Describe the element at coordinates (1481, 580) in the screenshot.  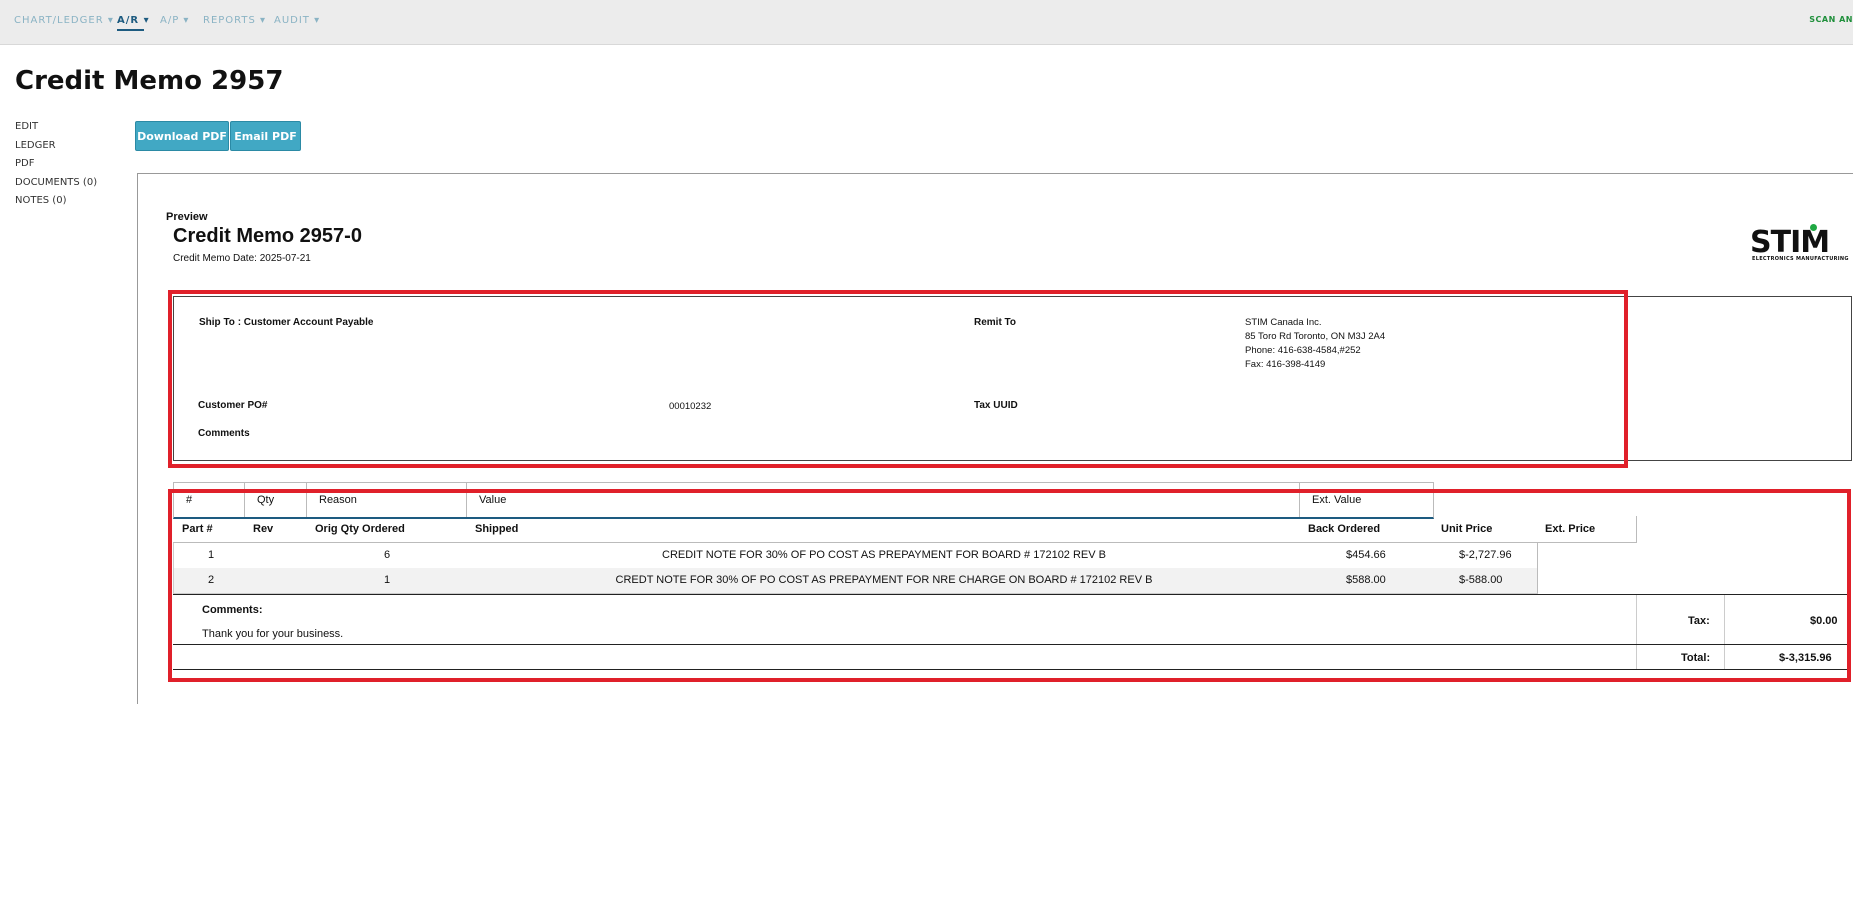
I see `row-ext-price: $-588.00` at that location.